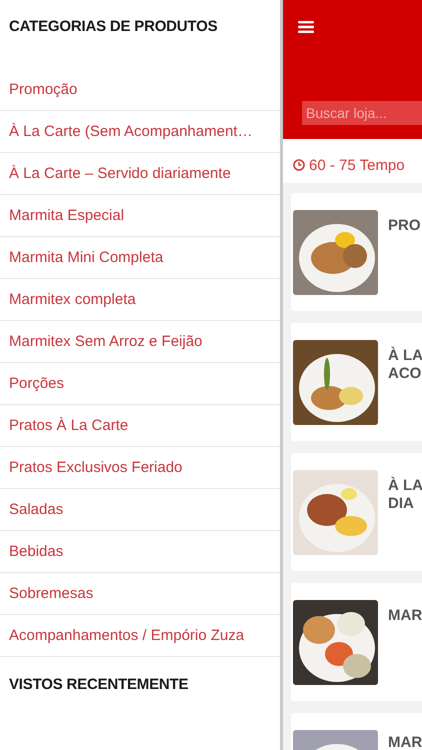  Describe the element at coordinates (36, 509) in the screenshot. I see `category-link: Saladas` at that location.